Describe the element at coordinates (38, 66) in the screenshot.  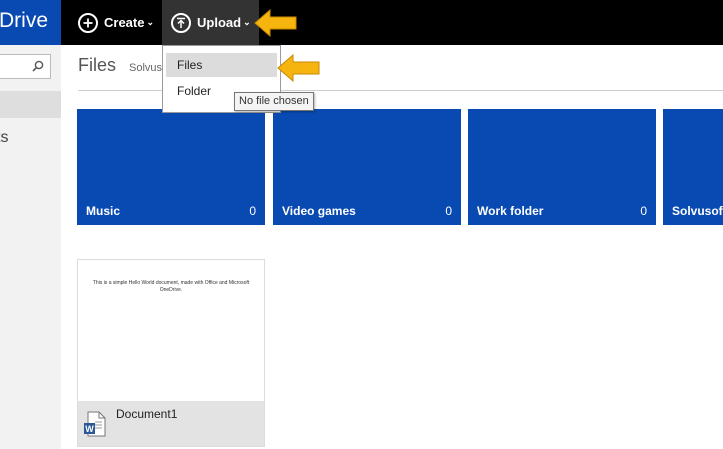
I see `search-icon` at that location.